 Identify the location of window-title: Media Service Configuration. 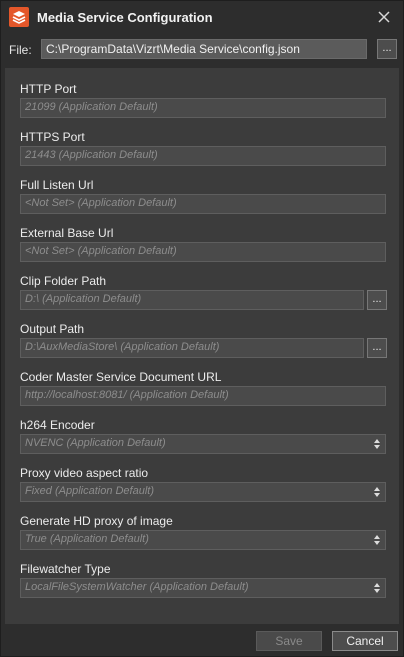
(125, 17).